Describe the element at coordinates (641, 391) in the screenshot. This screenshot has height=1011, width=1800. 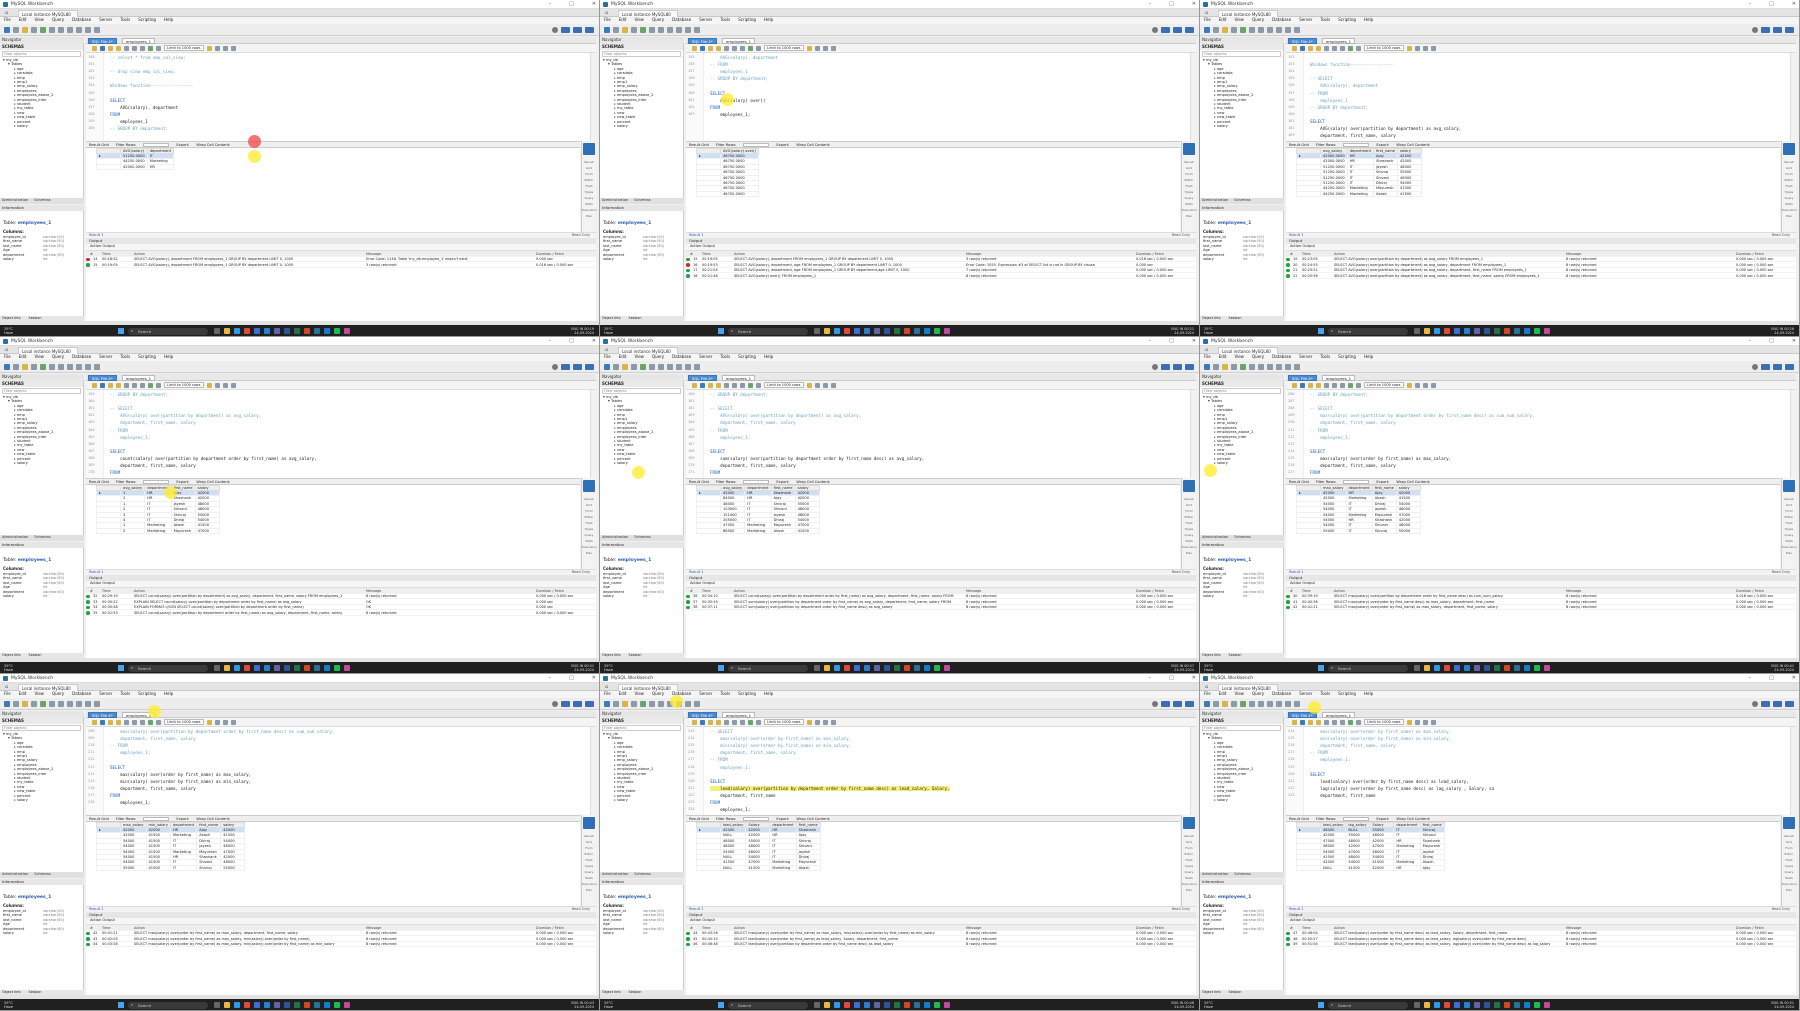
I see `filter-objects-input: Filter objects` at that location.